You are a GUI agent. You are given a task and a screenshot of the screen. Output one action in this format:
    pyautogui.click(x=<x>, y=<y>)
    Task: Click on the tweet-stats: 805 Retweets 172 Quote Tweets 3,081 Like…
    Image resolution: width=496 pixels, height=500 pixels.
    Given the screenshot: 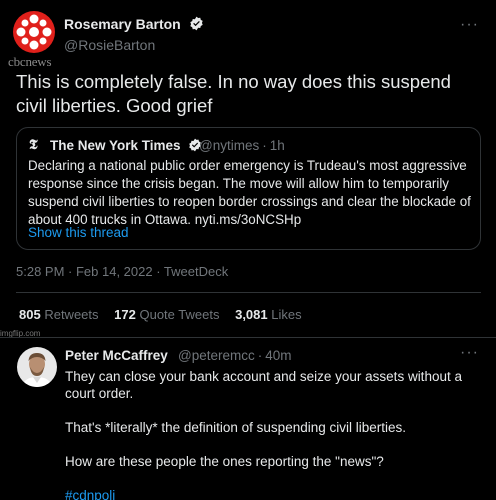 What is the action you would take?
    pyautogui.click(x=166, y=314)
    